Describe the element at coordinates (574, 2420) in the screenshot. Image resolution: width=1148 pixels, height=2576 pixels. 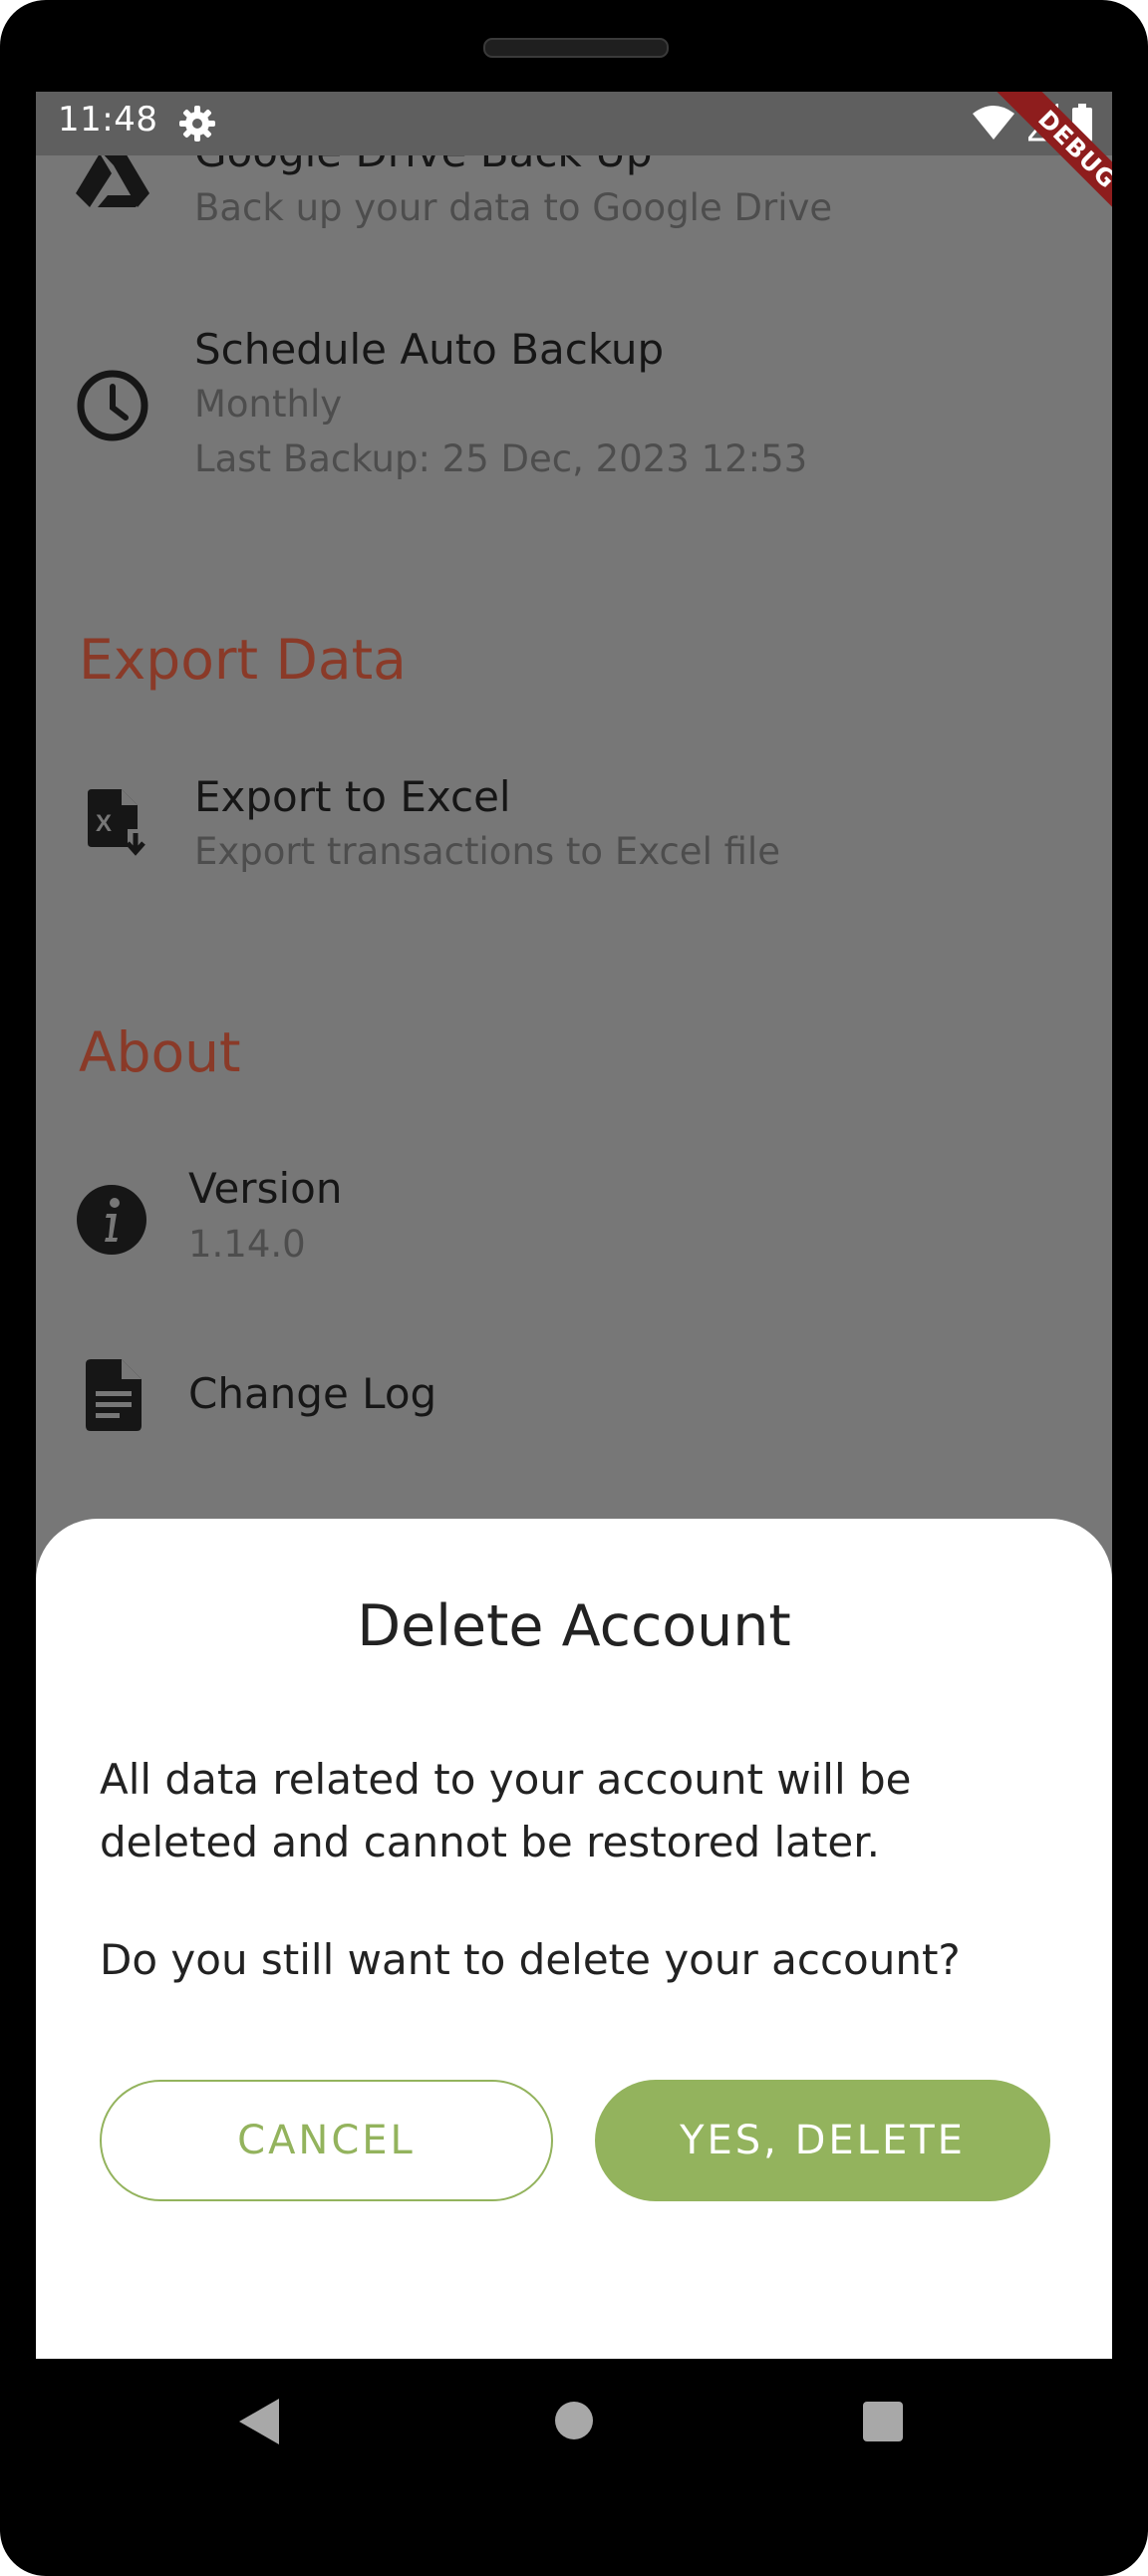
I see `home-icon` at that location.